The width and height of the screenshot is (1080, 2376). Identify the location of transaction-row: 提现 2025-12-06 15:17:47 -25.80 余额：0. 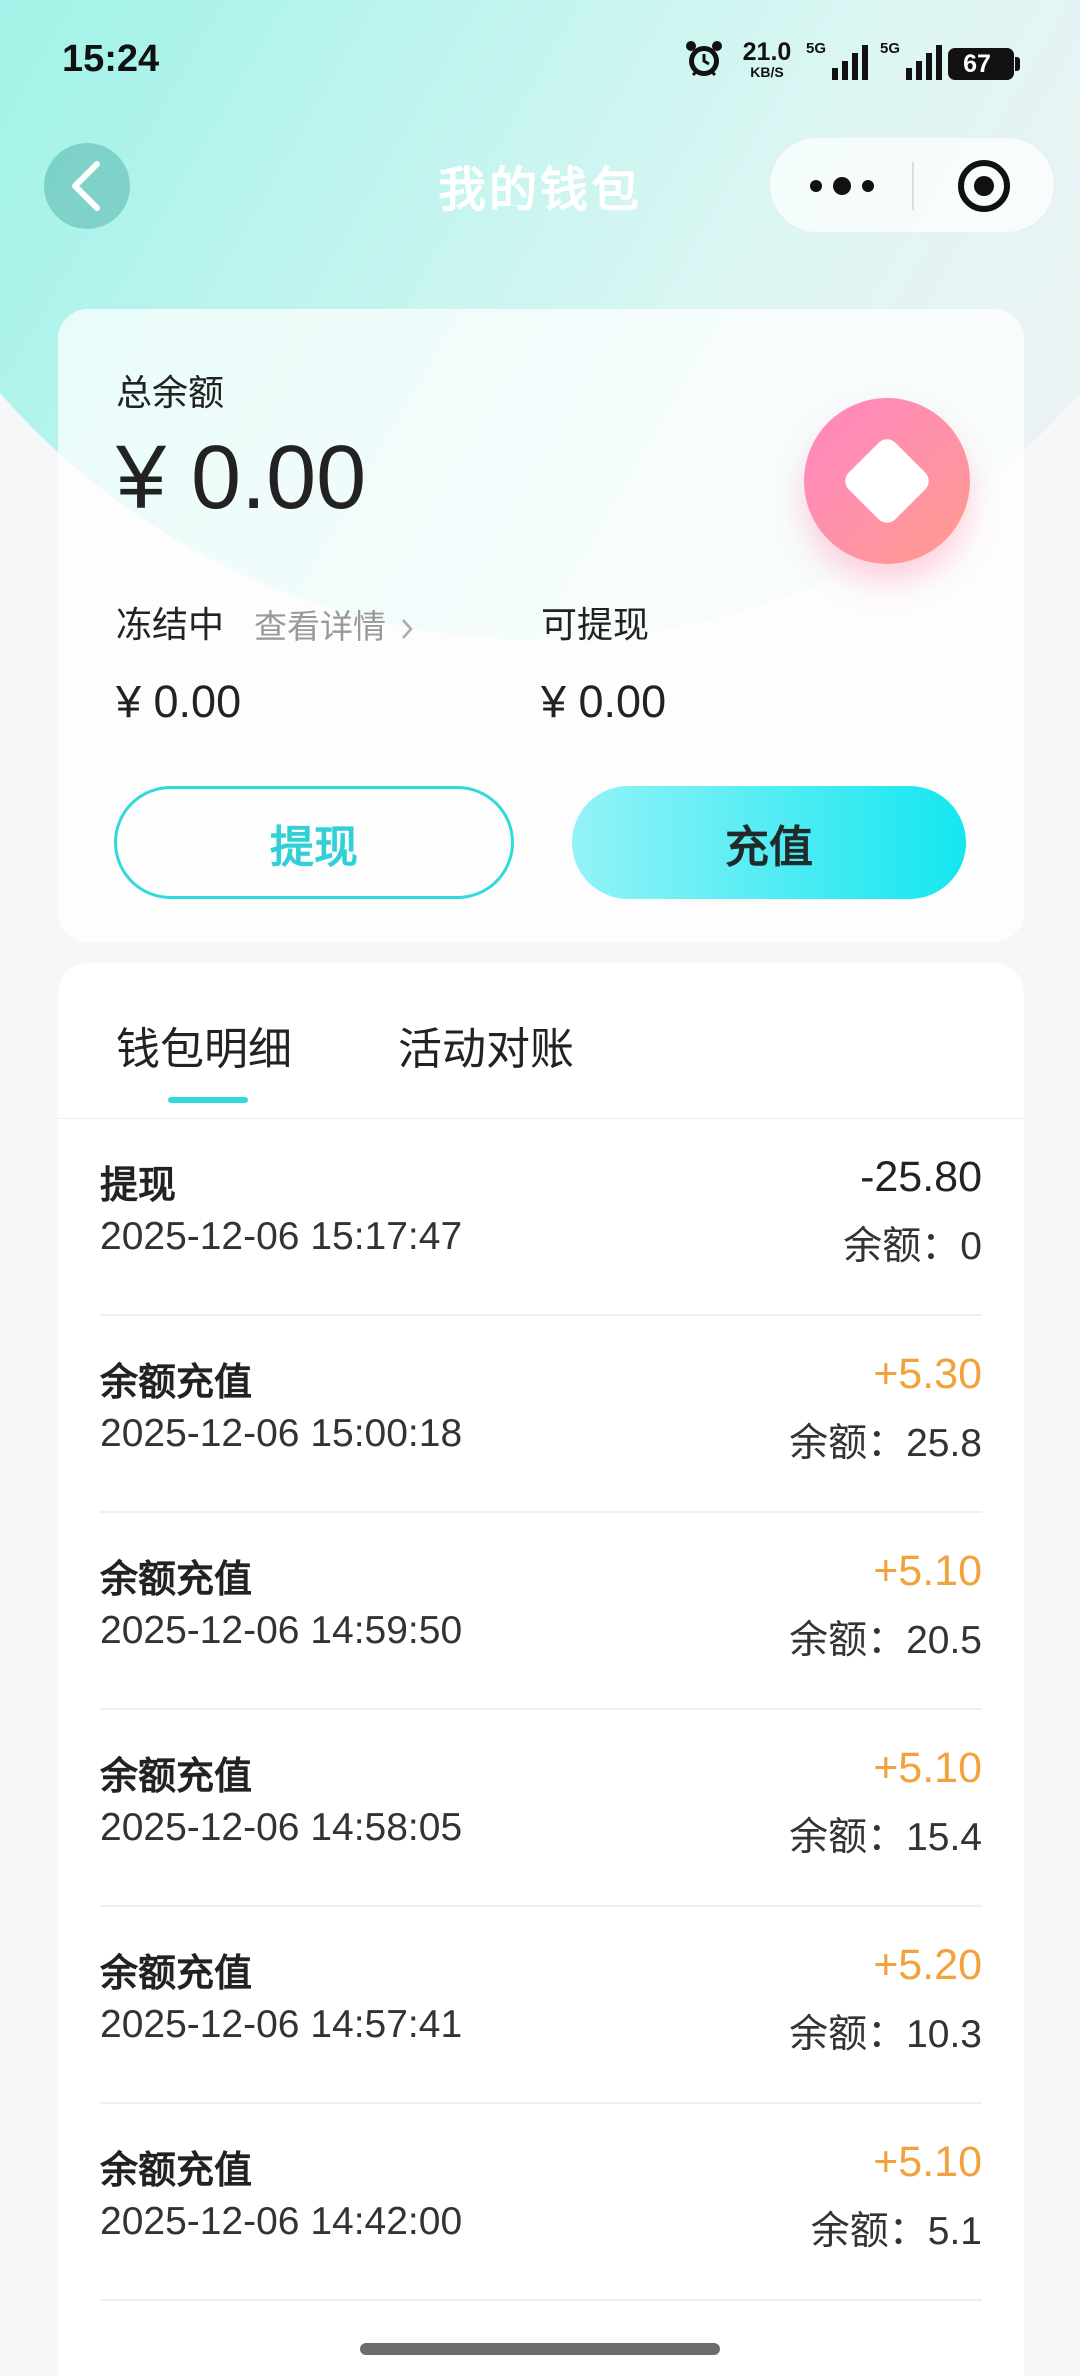
(541, 1217).